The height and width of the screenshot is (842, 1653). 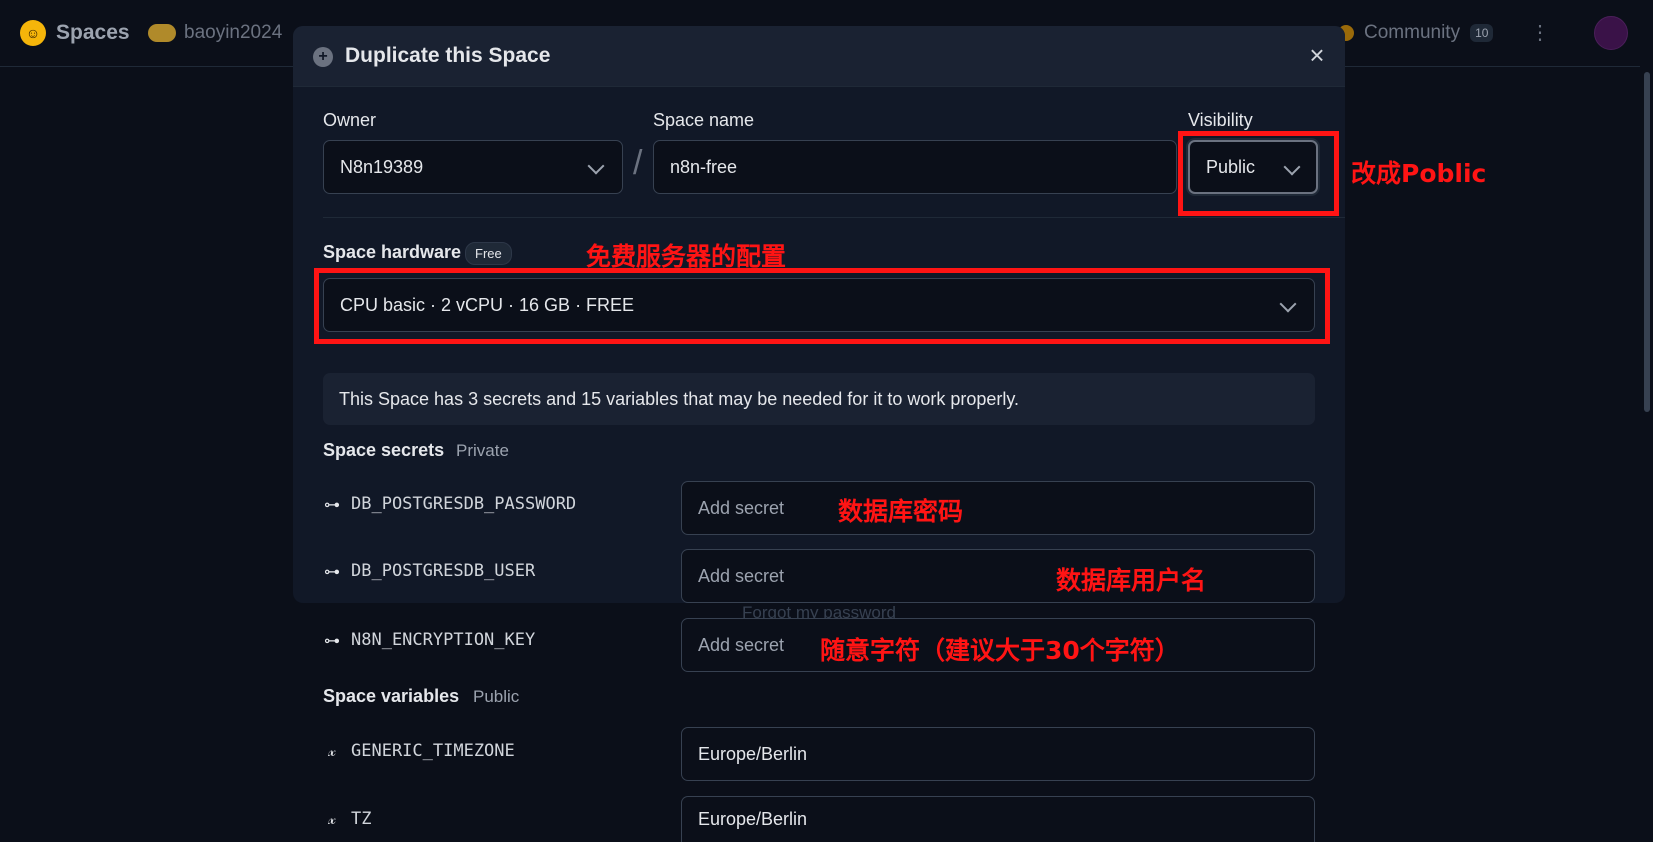 What do you see at coordinates (819, 56) in the screenshot?
I see `dialog-header: + Duplicate this Space ×` at bounding box center [819, 56].